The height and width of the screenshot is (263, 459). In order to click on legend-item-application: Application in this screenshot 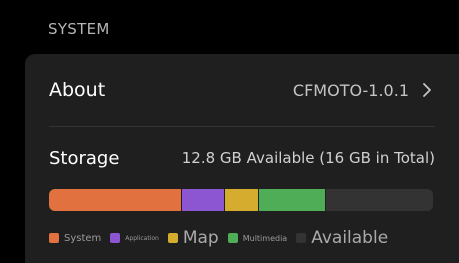, I will do `click(134, 238)`.